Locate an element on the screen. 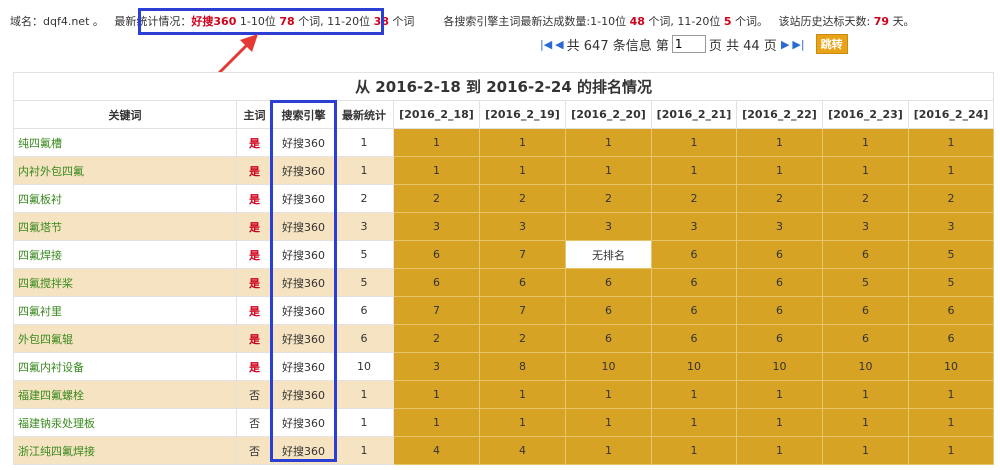 The width and height of the screenshot is (1000, 470). table-row: 内衬外包四氟是好搜360 1 1 1 1 1 1 1 1 is located at coordinates (504, 170).